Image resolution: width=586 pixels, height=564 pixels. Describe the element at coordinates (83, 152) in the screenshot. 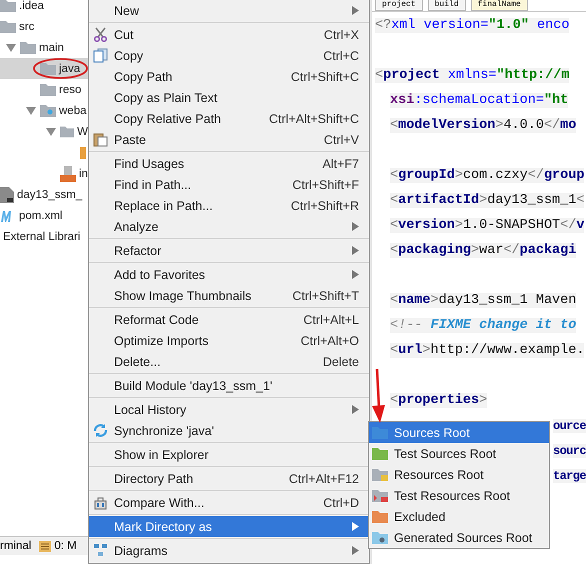

I see `file-icon` at that location.